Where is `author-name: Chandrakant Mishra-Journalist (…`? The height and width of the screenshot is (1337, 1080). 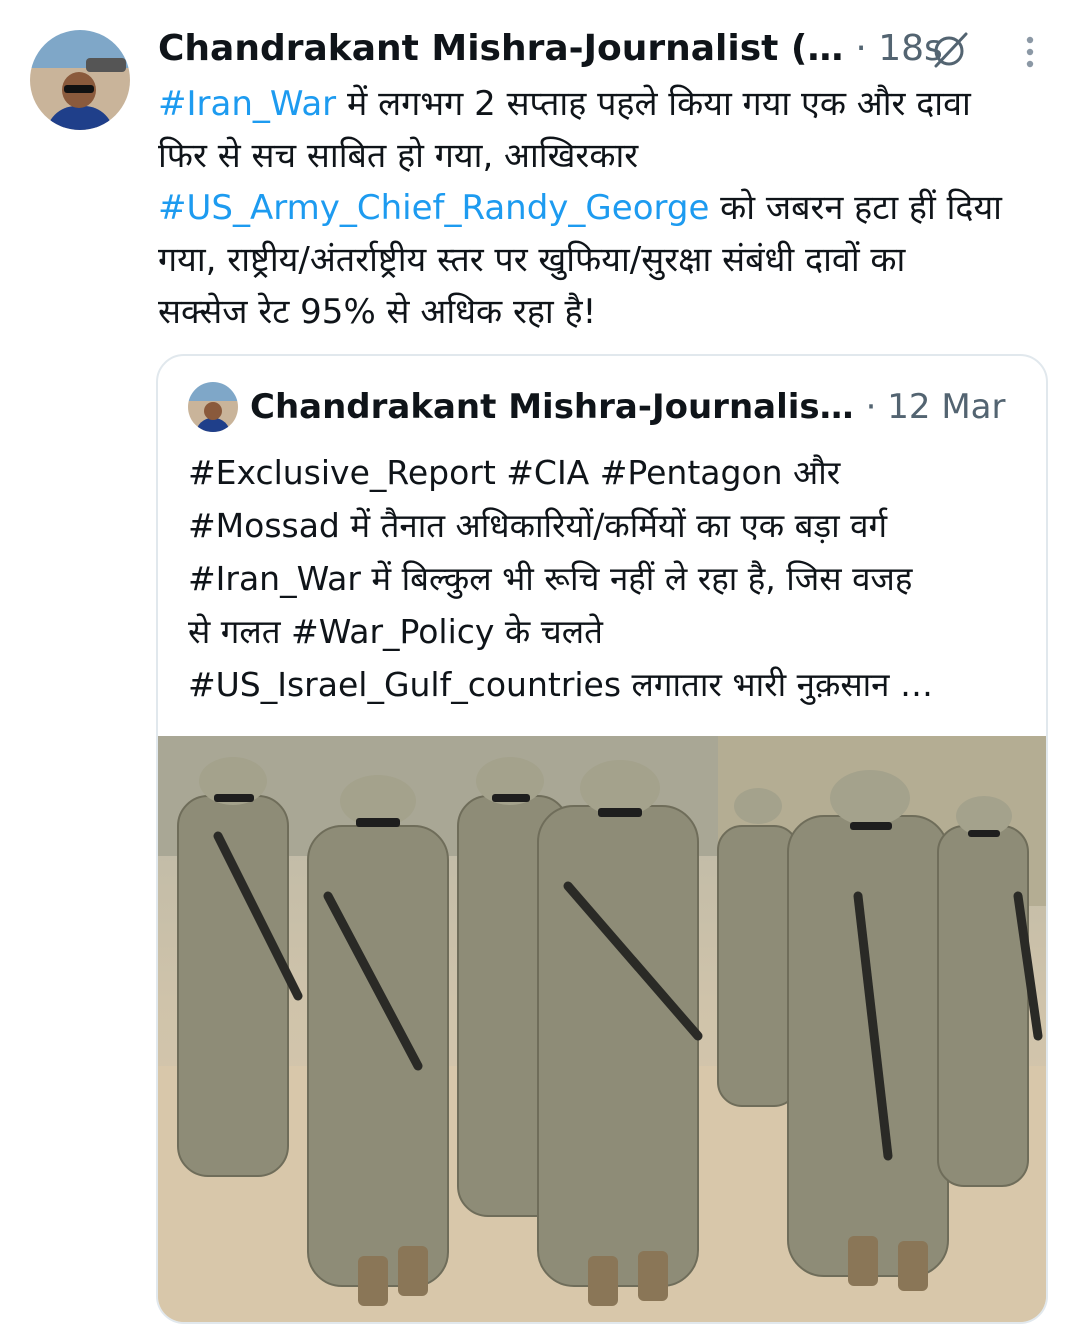 author-name: Chandrakant Mishra-Journalist (… is located at coordinates (500, 48).